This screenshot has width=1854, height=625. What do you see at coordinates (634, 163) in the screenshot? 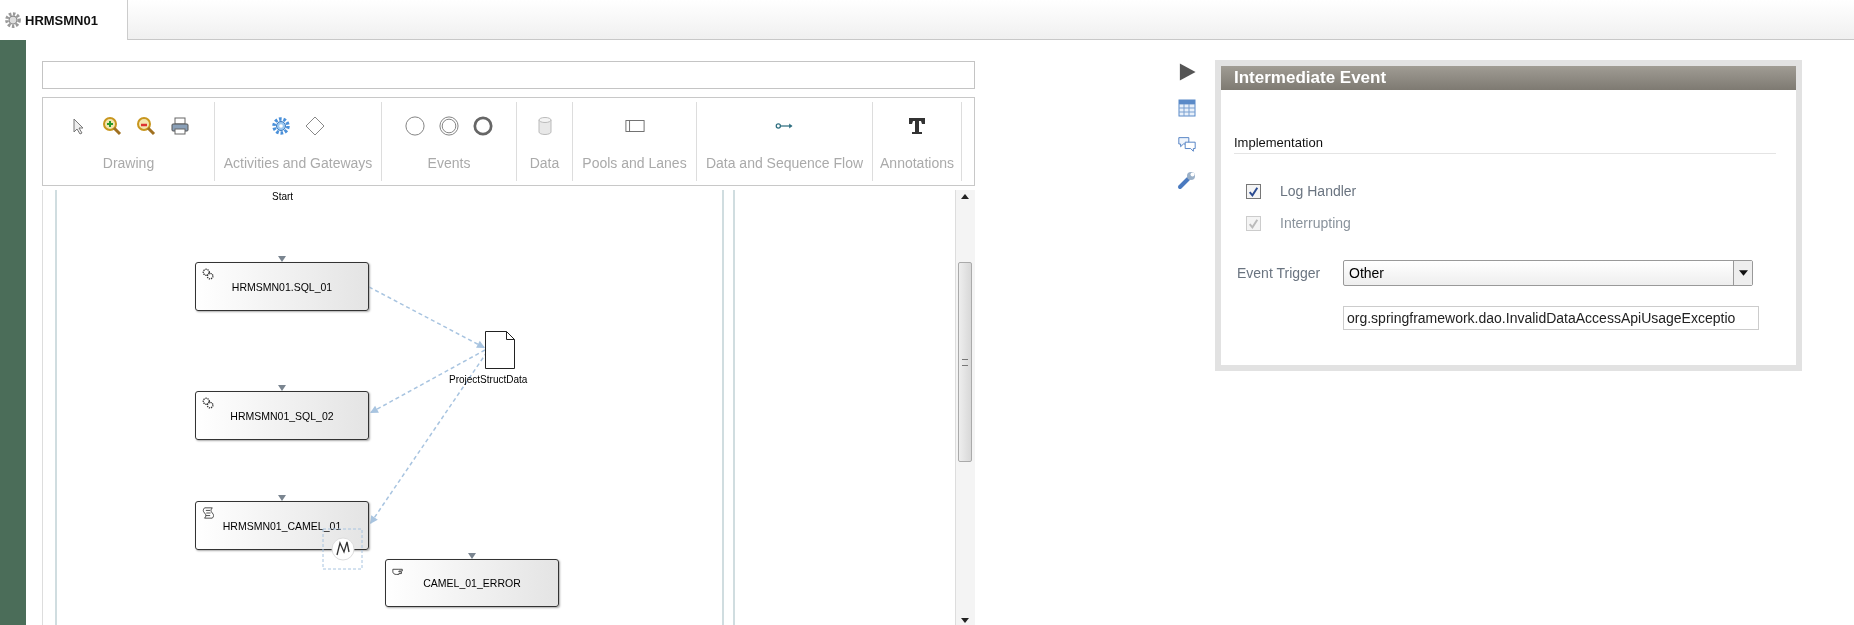
I see `group-label: Pools and Lanes` at bounding box center [634, 163].